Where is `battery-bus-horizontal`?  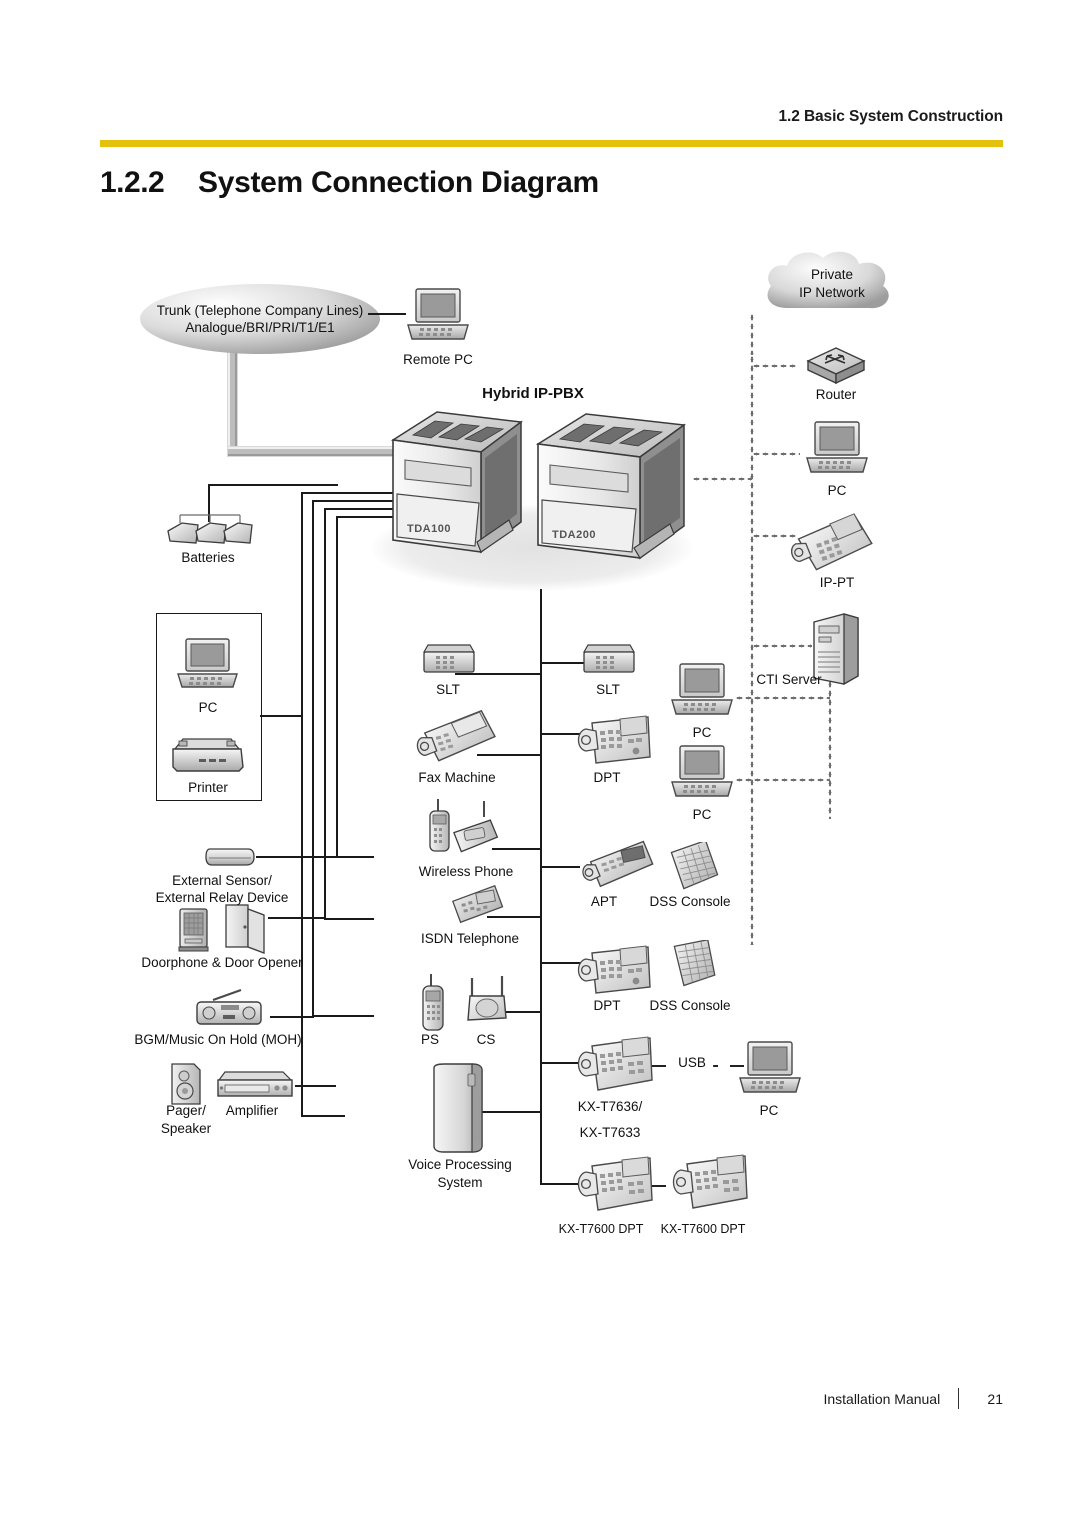
battery-bus-horizontal is located at coordinates (273, 485).